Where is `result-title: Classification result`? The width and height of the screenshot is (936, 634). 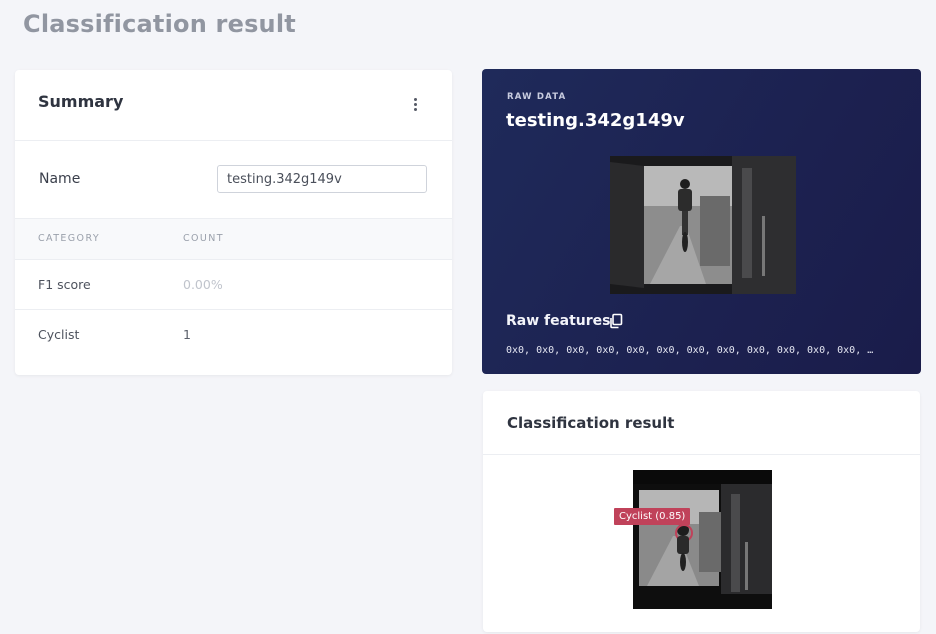 result-title: Classification result is located at coordinates (591, 423).